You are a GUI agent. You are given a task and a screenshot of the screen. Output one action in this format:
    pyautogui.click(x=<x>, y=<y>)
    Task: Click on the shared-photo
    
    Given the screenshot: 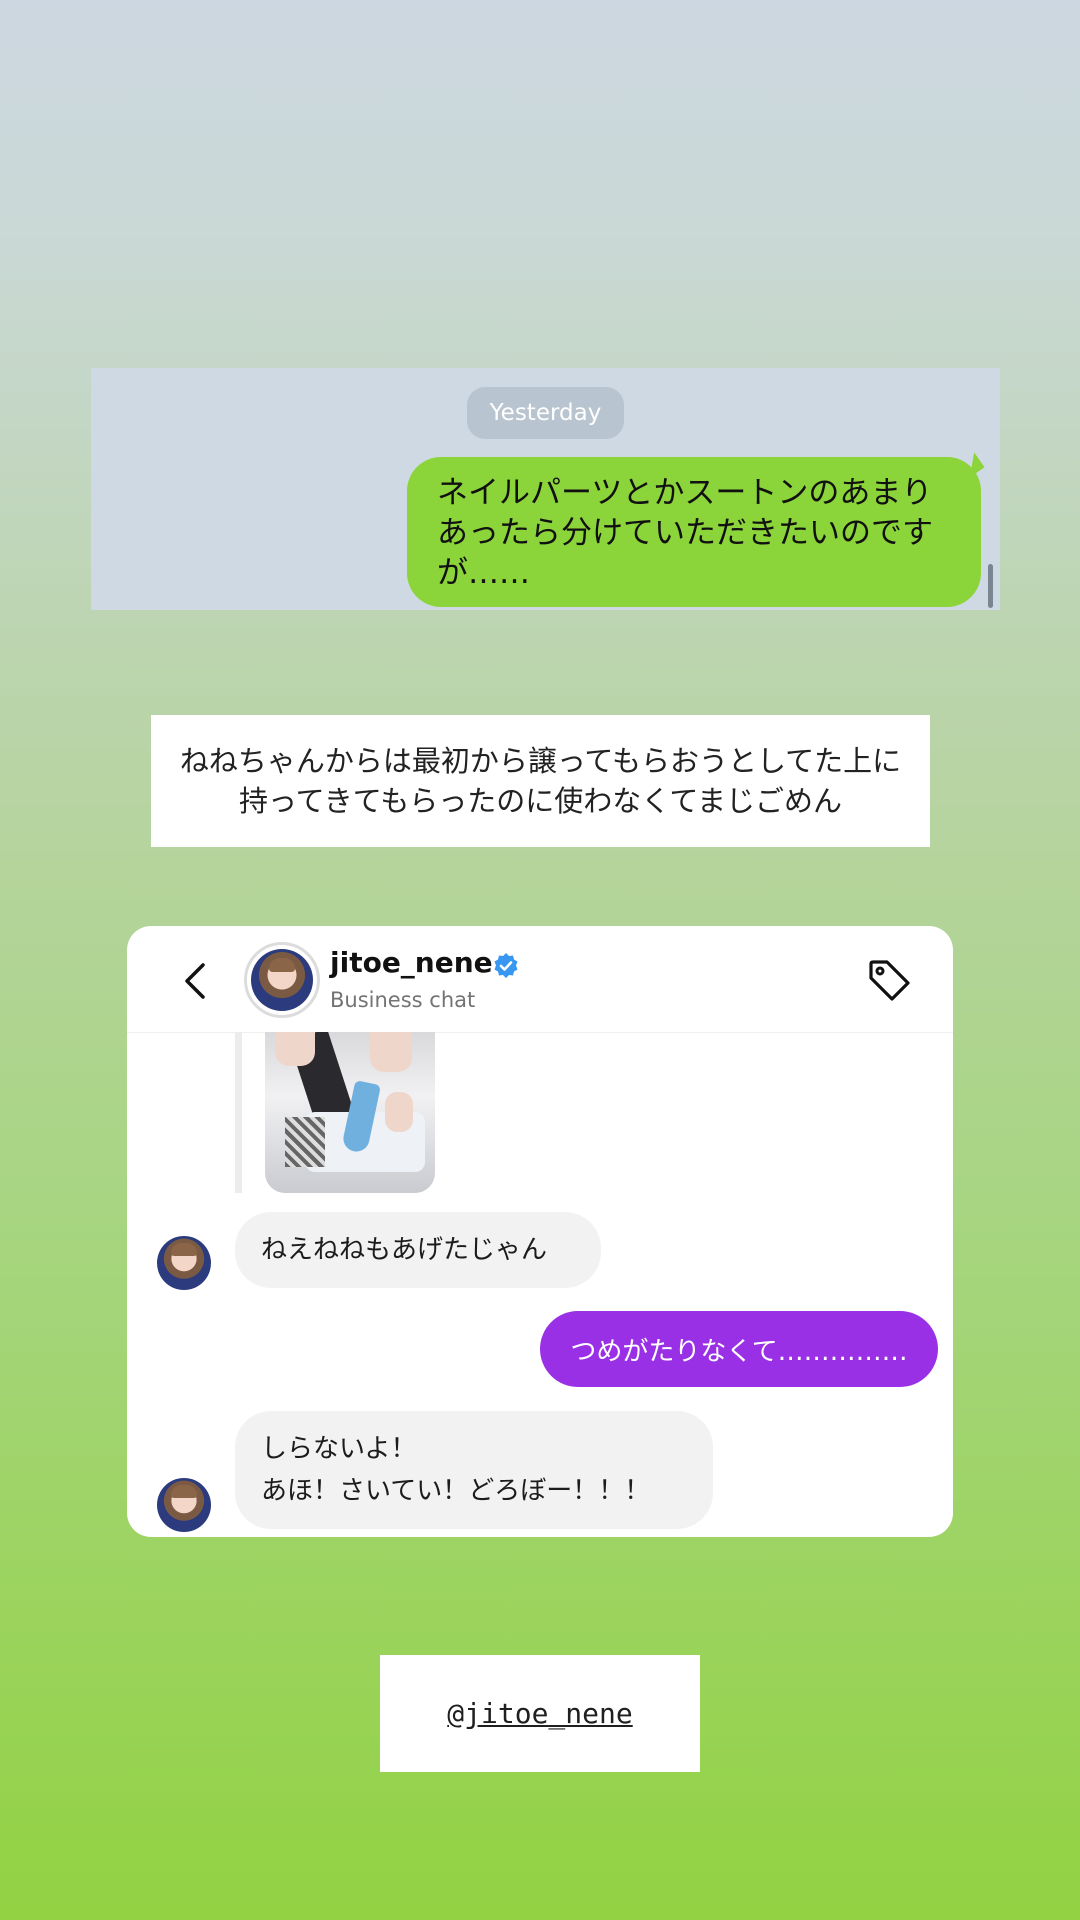 What is the action you would take?
    pyautogui.click(x=350, y=1112)
    